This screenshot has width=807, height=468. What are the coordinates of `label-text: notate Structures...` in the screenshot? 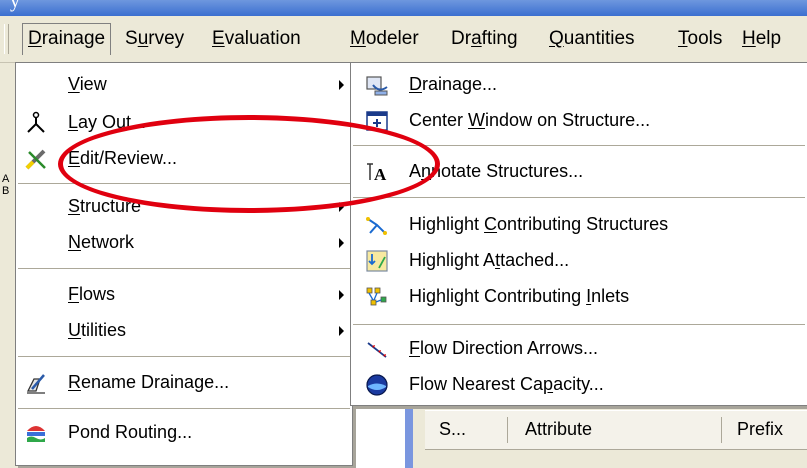 It's located at (507, 171).